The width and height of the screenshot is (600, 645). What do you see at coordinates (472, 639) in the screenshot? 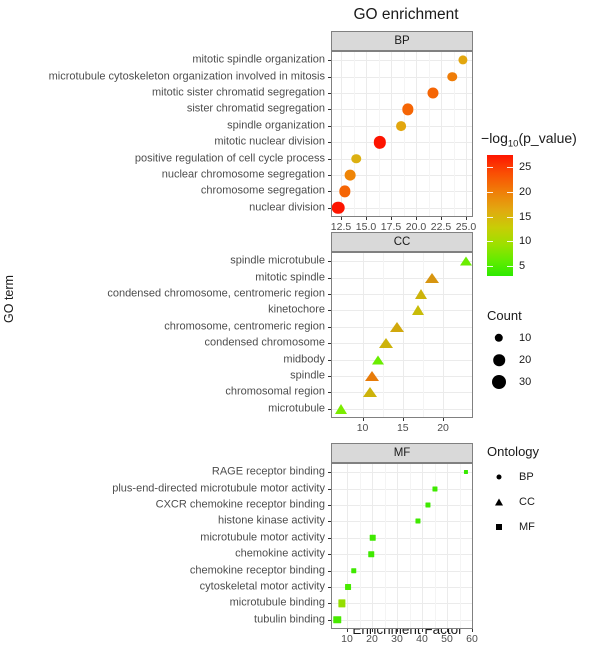
I see `x-tick-label: 60` at bounding box center [472, 639].